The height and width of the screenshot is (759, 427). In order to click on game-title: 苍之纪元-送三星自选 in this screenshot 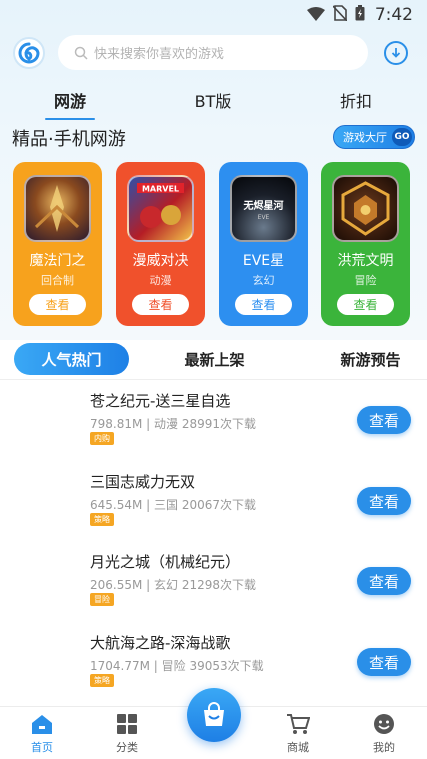, I will do `click(160, 401)`.